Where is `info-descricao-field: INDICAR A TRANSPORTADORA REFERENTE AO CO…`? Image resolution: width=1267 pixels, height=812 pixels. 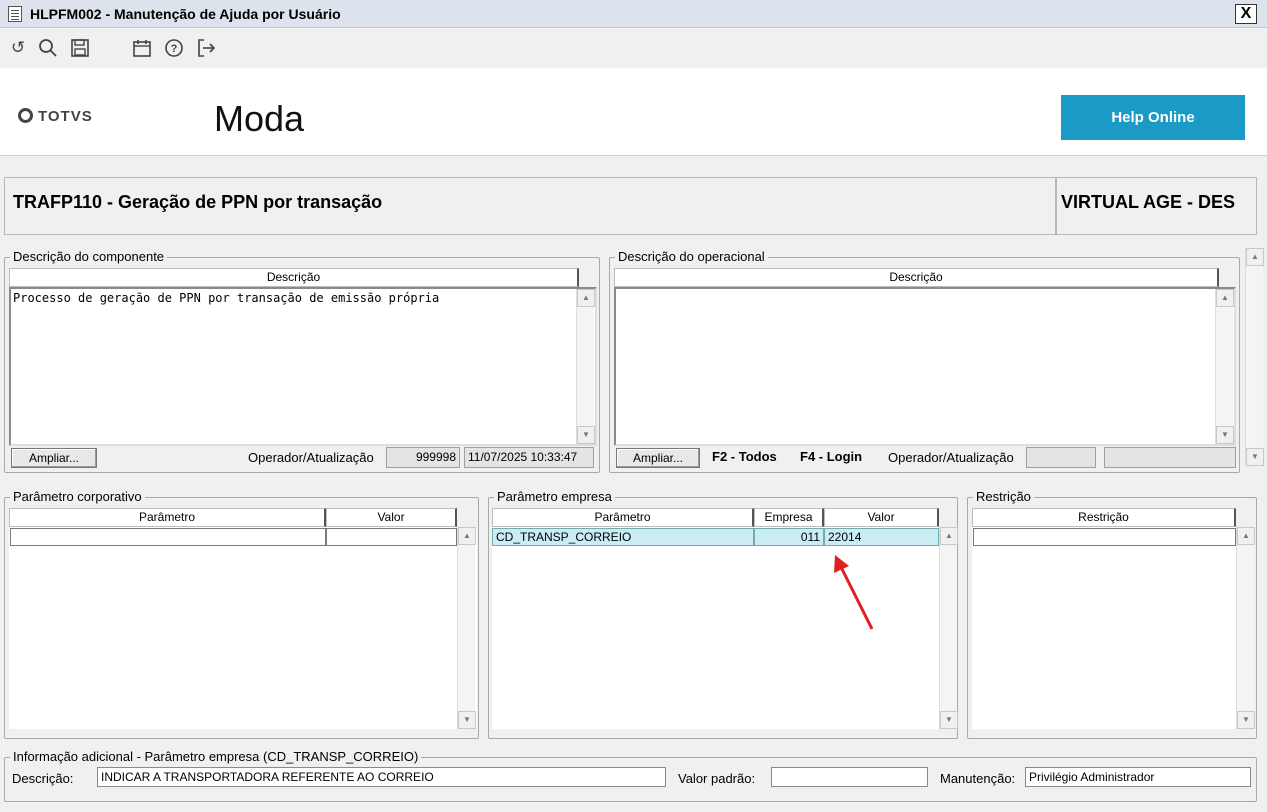 info-descricao-field: INDICAR A TRANSPORTADORA REFERENTE AO CO… is located at coordinates (381, 777).